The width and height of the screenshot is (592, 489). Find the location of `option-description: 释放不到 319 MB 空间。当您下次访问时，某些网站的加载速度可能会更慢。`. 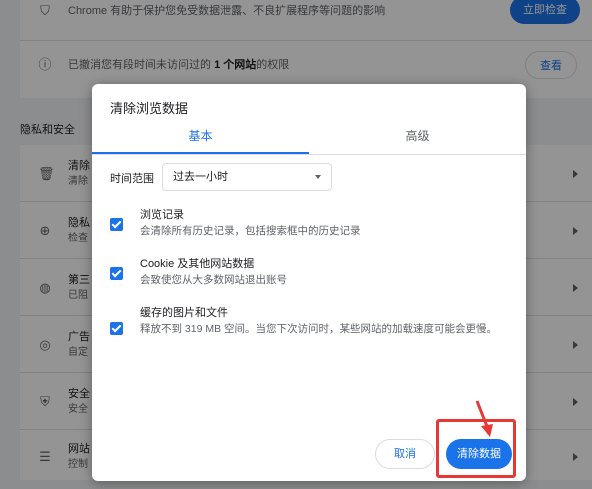

option-description: 释放不到 319 MB 空间。当您下次访问时，某些网站的加载速度可能会更慢。 is located at coordinates (319, 329).